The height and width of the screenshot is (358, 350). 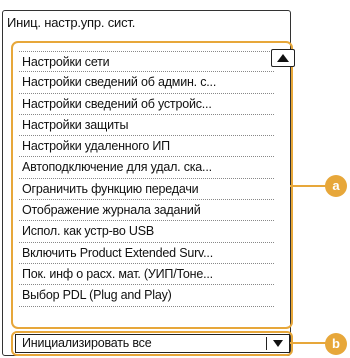 What do you see at coordinates (146, 296) in the screenshot?
I see `list-item: Выбор PDL (Plug and Play)` at bounding box center [146, 296].